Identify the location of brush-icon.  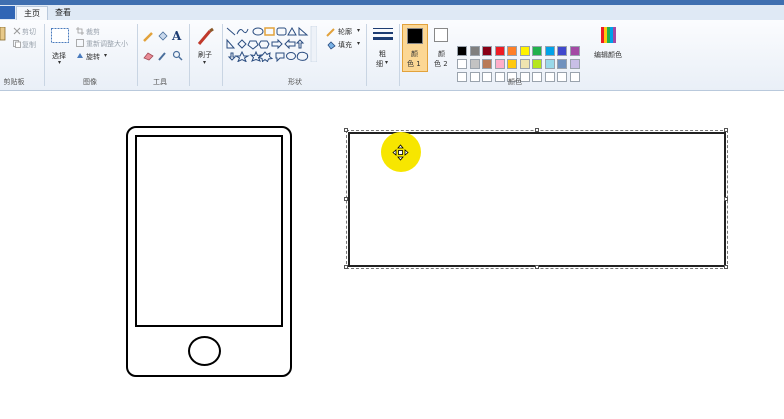
(206, 37).